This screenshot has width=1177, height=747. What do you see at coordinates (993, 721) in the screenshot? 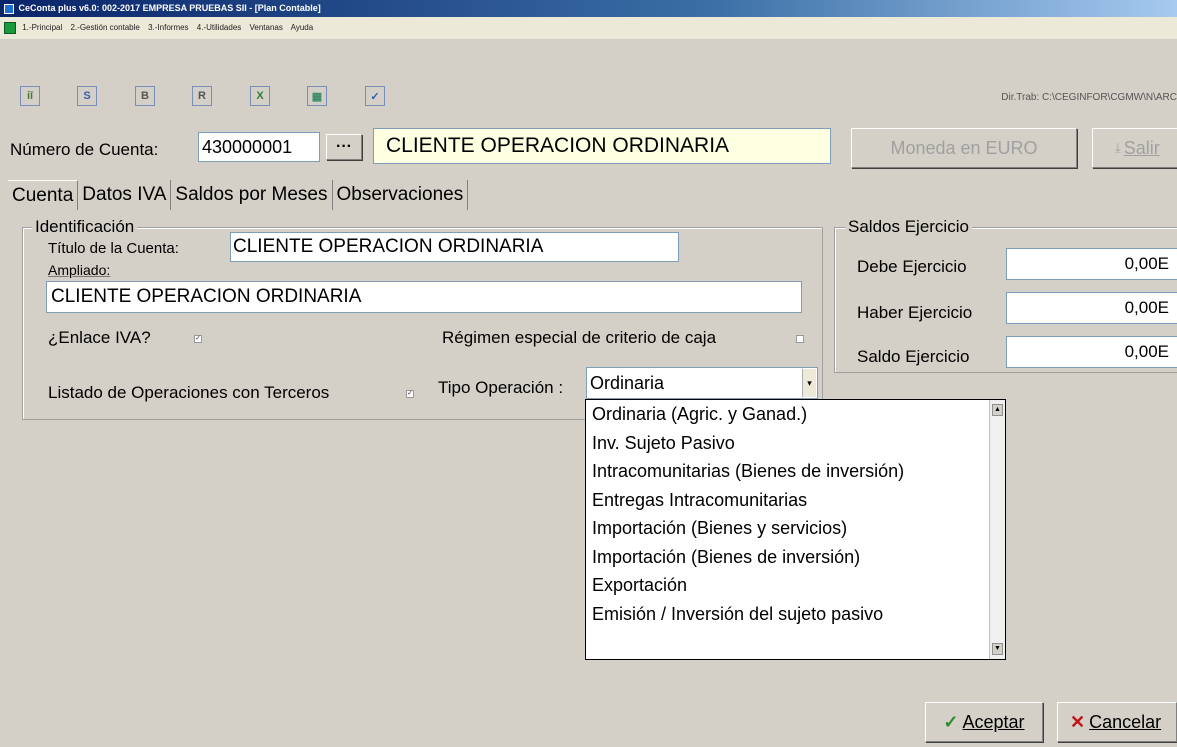
I see `aceptar-label: Aceptar` at bounding box center [993, 721].